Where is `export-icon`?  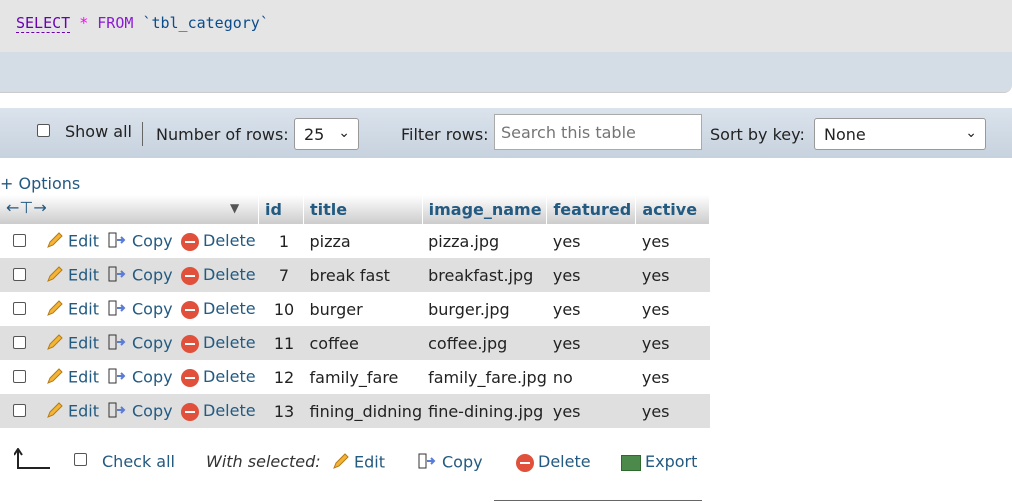 export-icon is located at coordinates (631, 462).